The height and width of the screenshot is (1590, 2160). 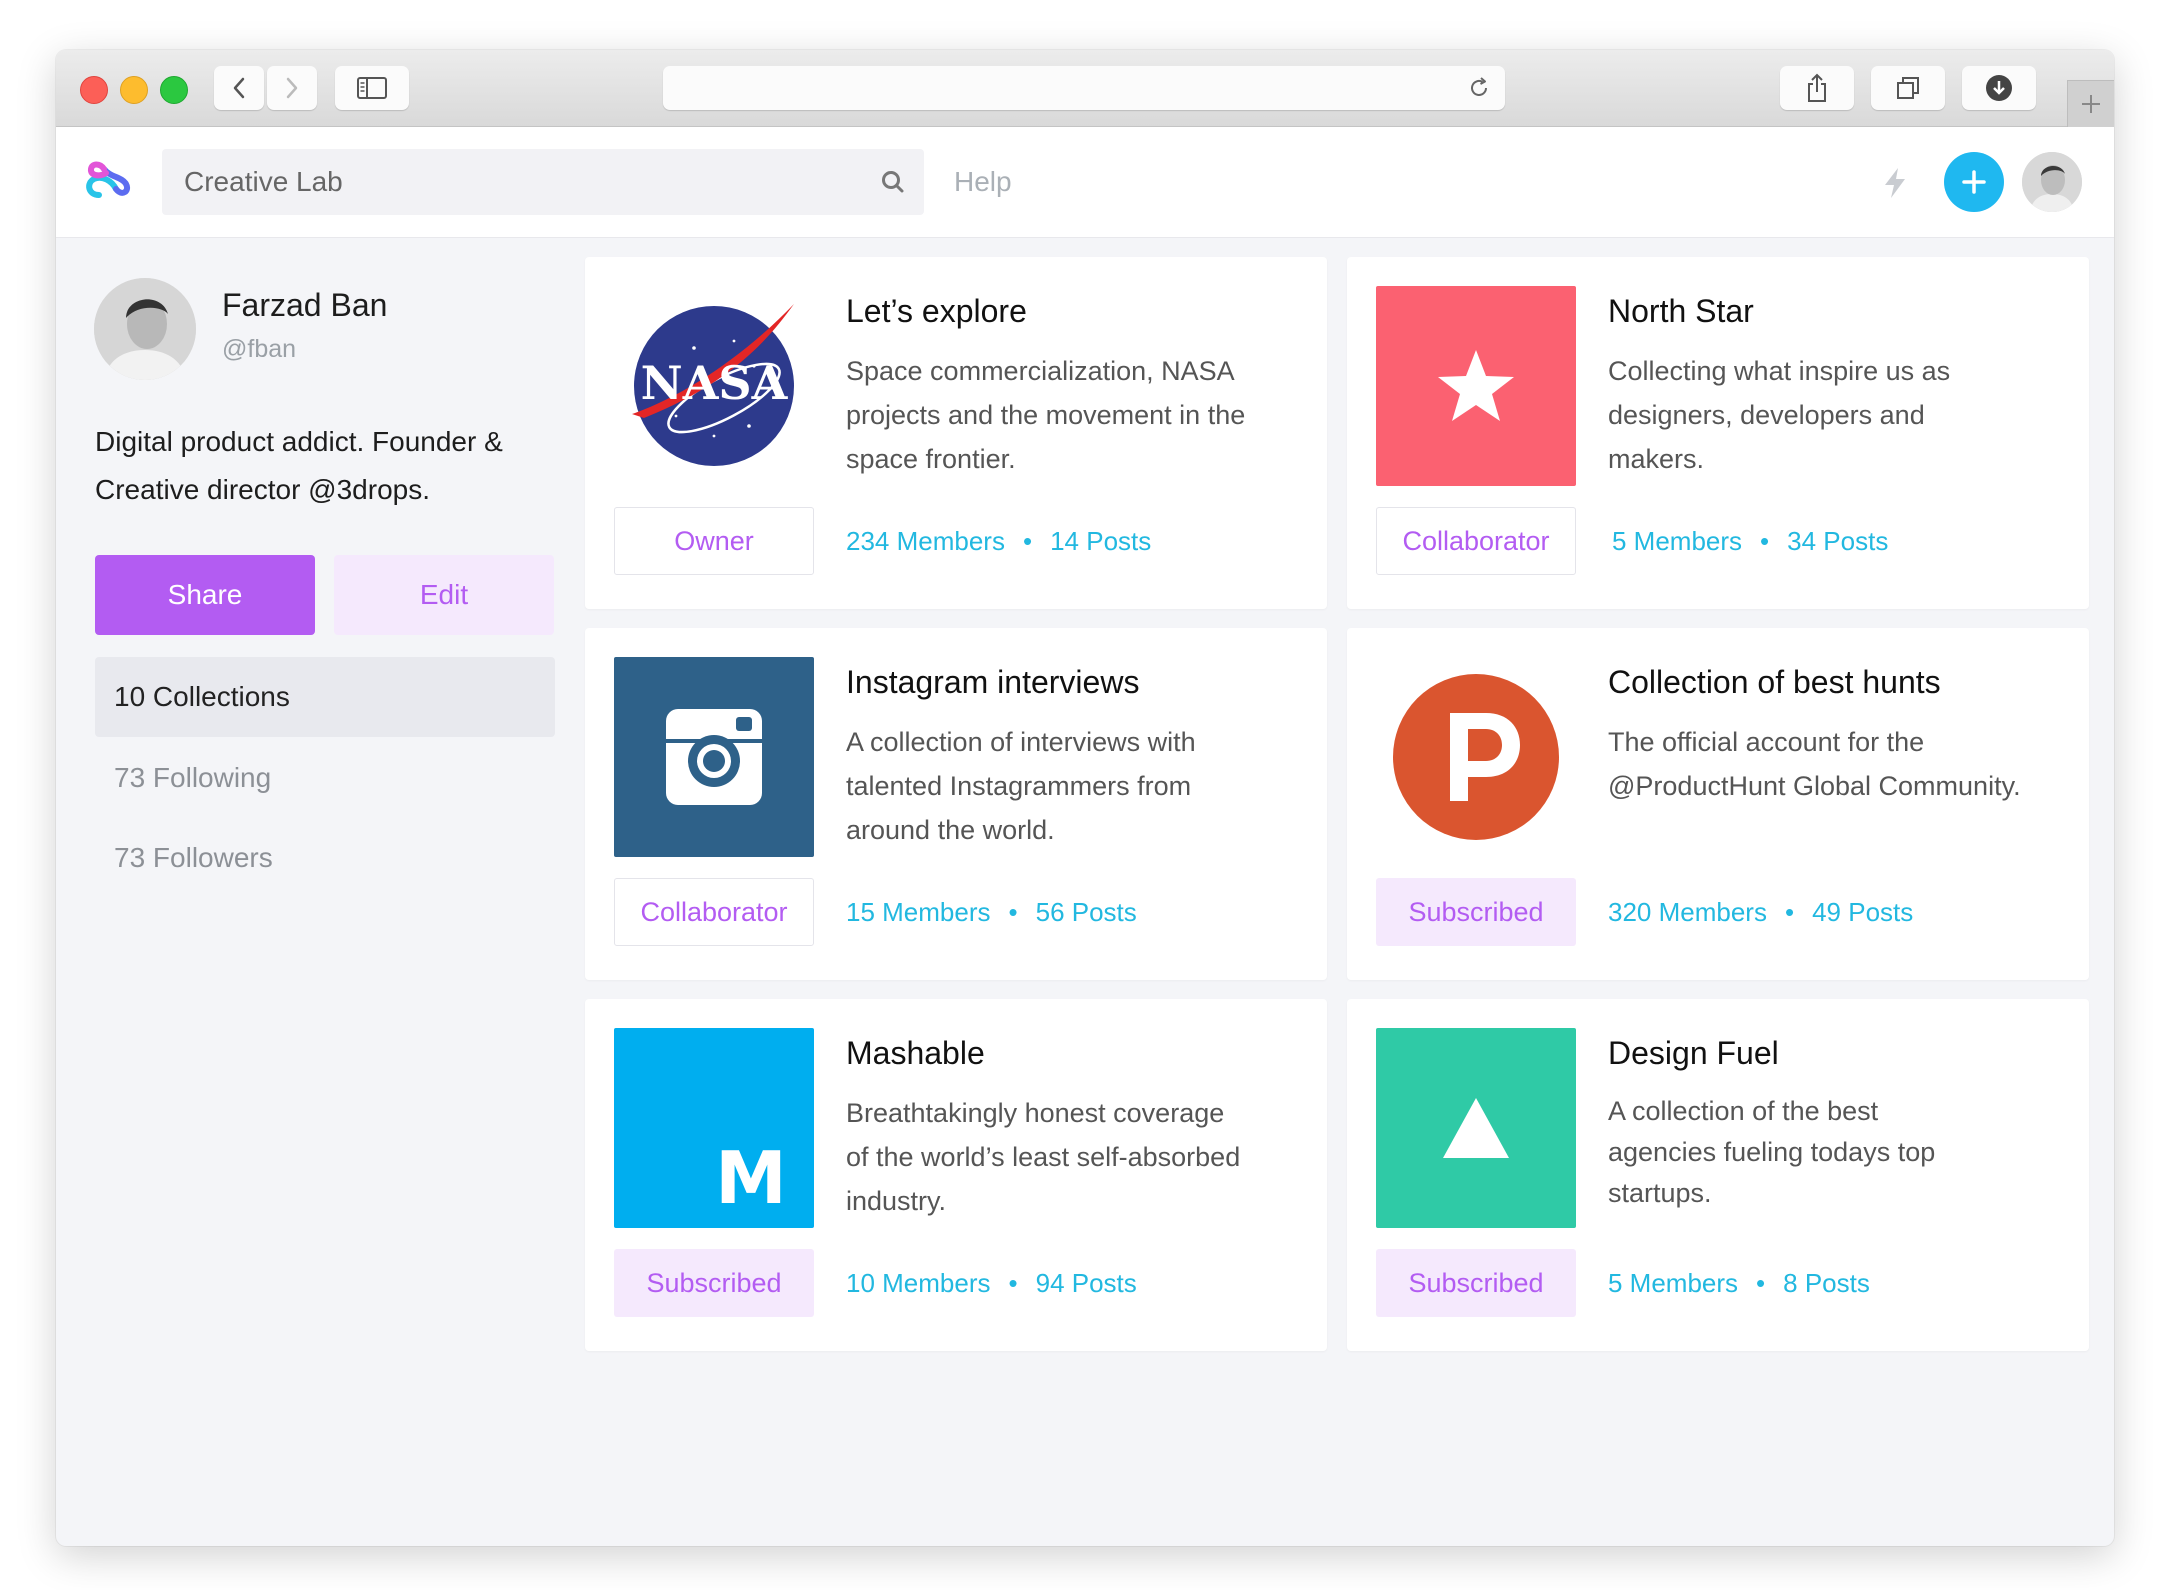 I want to click on profile-handle: @fban, so click(x=259, y=349).